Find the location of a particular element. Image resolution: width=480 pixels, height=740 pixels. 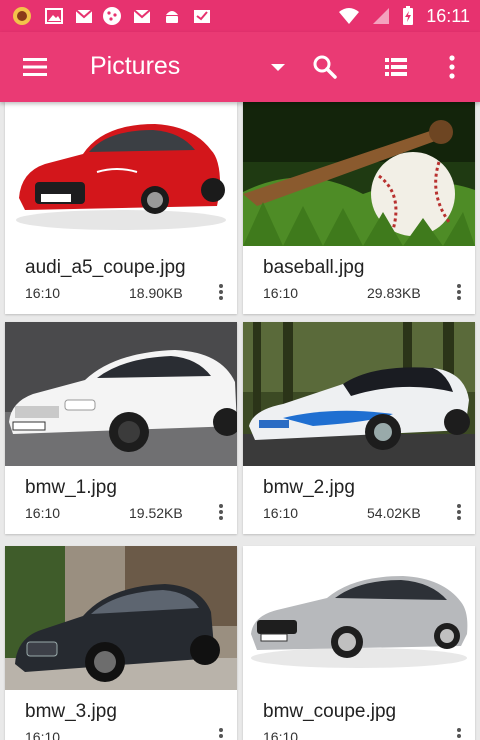

file-name: bmw_1.jpg is located at coordinates (71, 487).